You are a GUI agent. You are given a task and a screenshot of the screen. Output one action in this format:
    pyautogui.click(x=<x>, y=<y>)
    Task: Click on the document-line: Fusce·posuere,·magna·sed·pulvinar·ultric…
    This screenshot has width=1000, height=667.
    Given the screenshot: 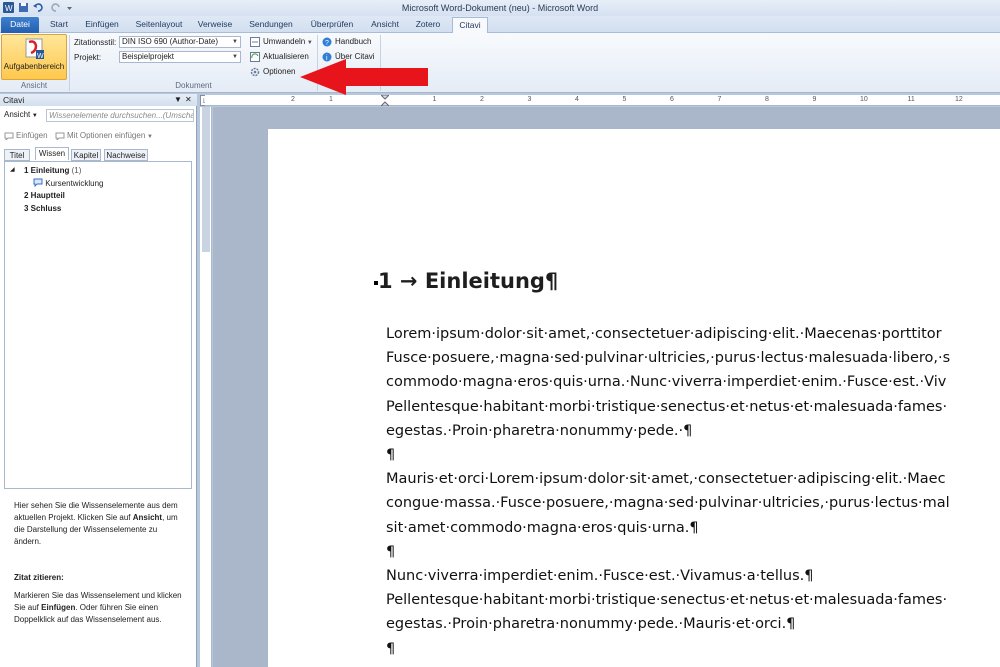 What is the action you would take?
    pyautogui.click(x=668, y=358)
    